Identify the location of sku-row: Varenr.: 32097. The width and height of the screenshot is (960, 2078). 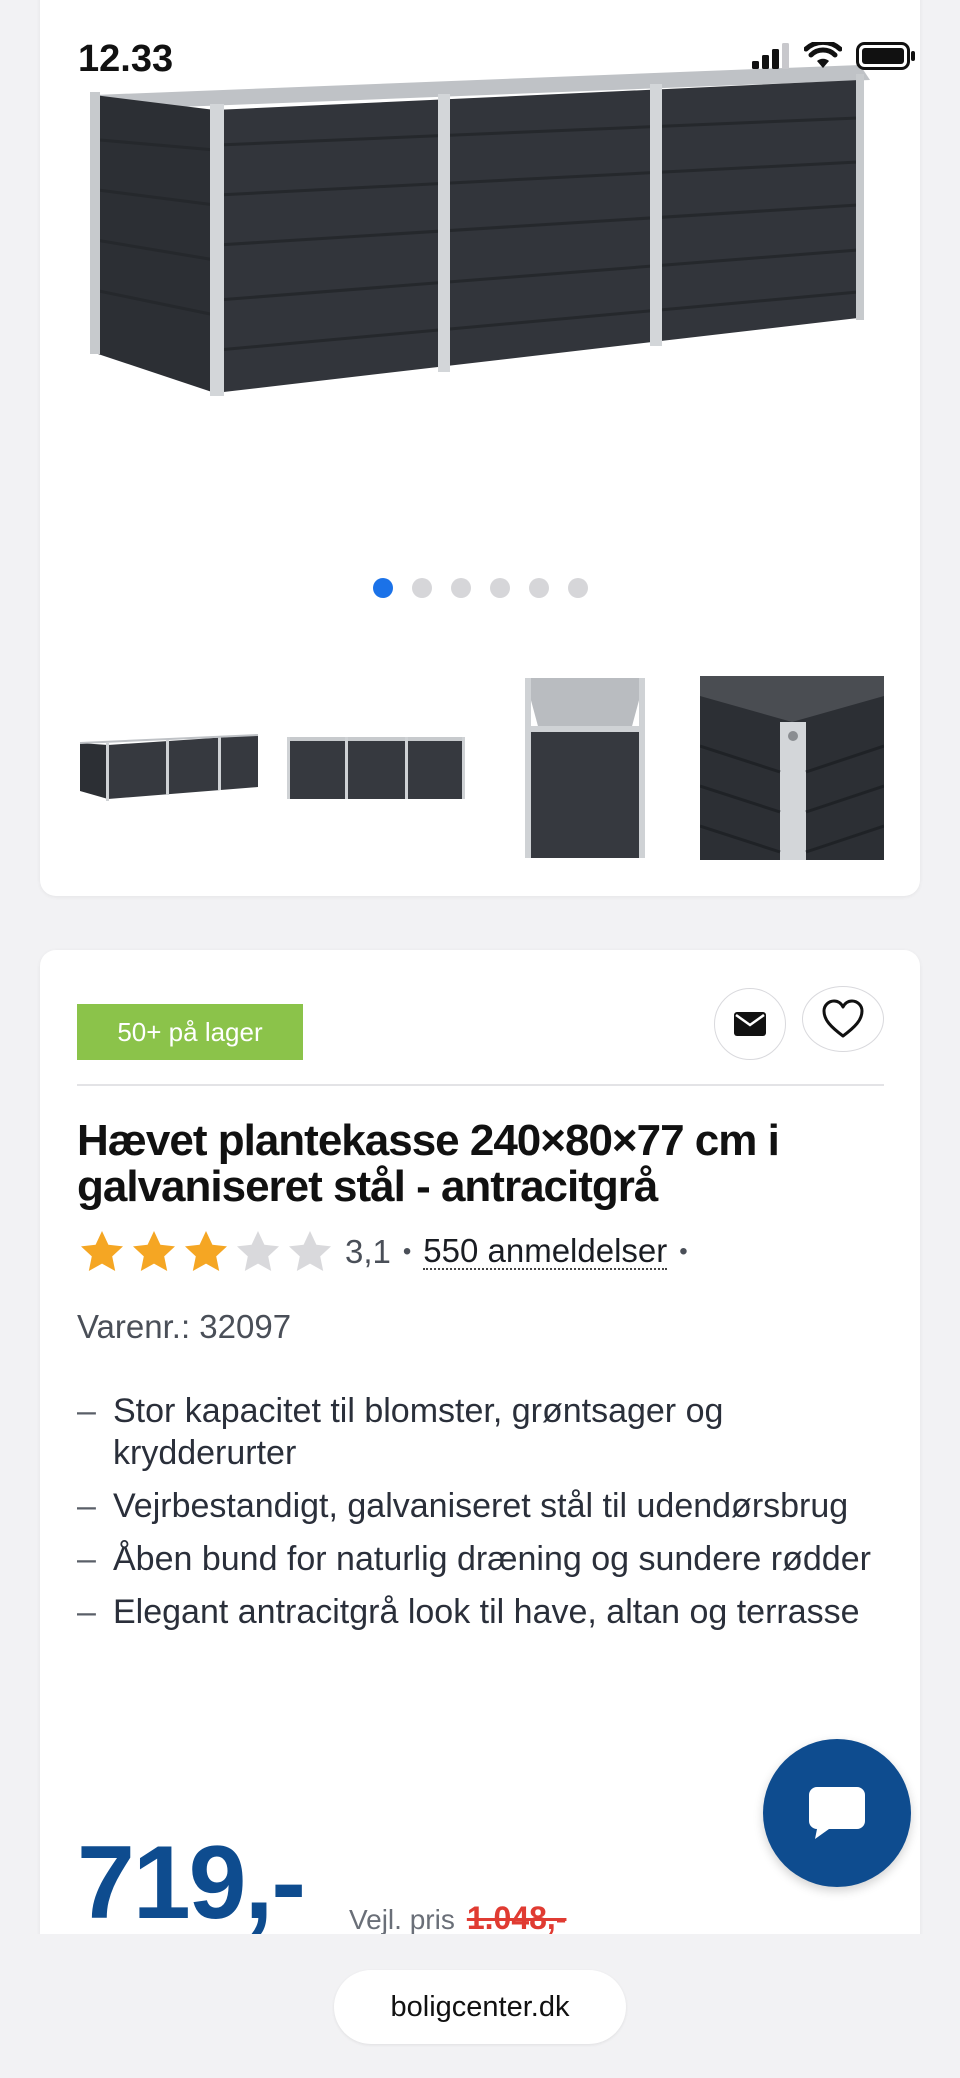
(184, 1327).